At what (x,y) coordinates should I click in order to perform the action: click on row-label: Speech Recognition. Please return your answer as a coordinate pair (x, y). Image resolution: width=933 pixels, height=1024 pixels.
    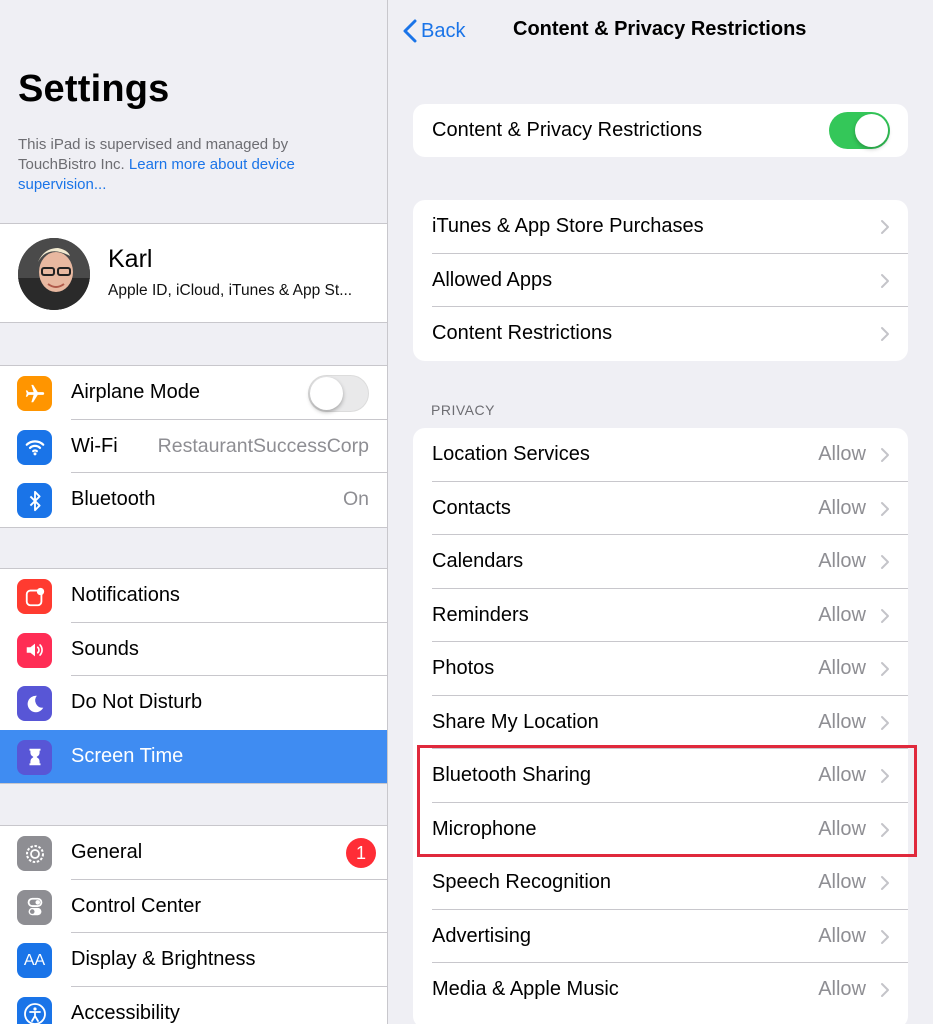
    Looking at the image, I should click on (522, 882).